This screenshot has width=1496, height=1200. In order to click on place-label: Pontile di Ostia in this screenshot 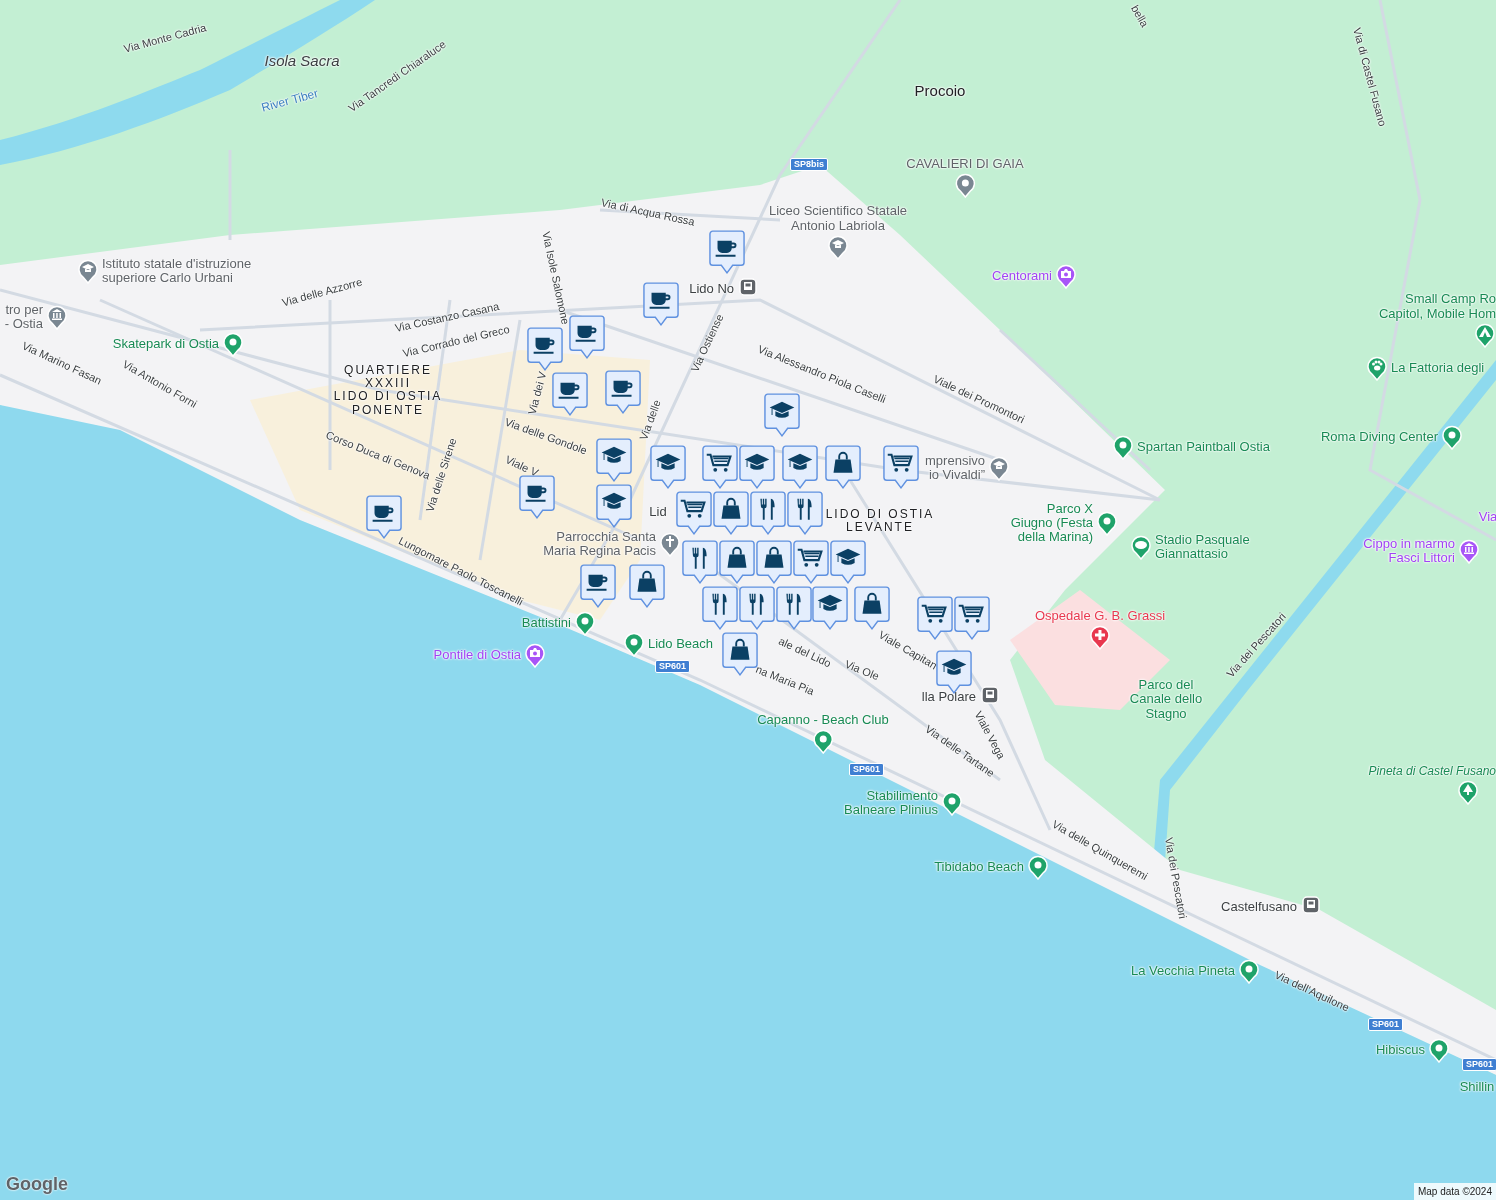, I will do `click(477, 655)`.